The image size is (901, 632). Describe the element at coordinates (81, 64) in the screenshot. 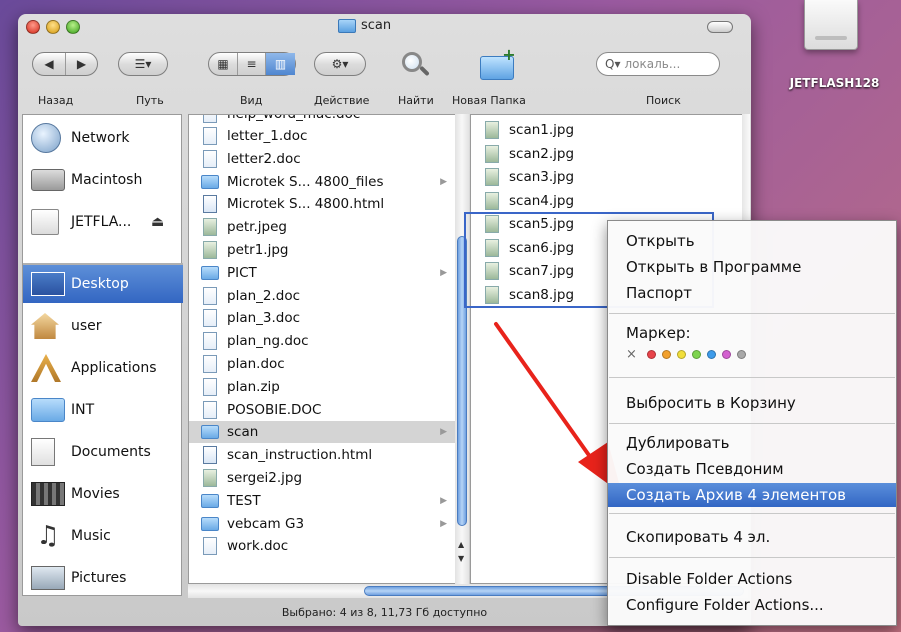

I see `forward-arrow-icon: ▶` at that location.